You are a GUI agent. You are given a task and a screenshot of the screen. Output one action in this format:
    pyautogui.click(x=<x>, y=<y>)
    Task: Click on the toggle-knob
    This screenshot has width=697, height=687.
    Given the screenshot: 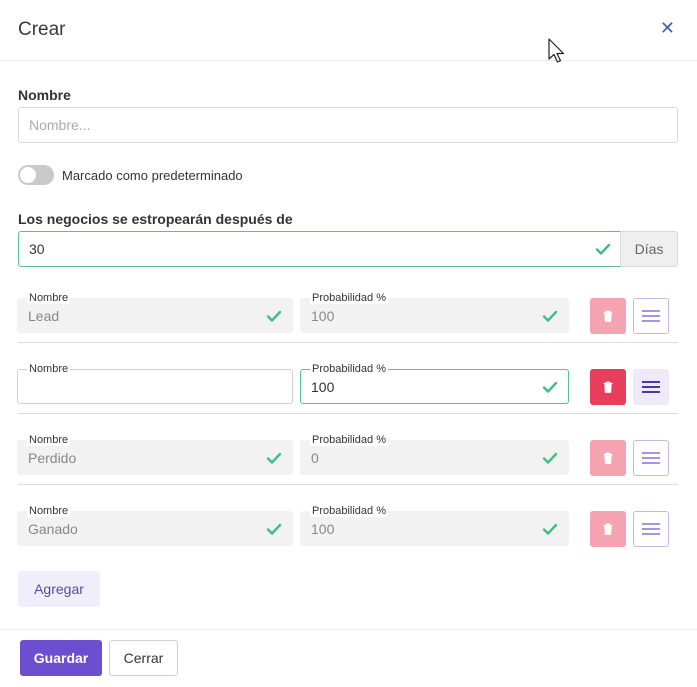 What is the action you would take?
    pyautogui.click(x=28, y=175)
    